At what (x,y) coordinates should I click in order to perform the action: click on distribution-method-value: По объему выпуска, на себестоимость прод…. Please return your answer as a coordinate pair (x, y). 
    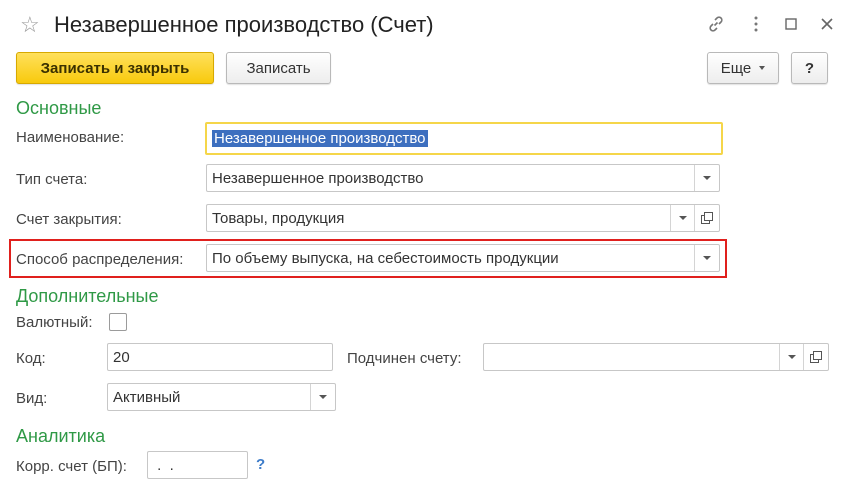
    Looking at the image, I should click on (385, 258).